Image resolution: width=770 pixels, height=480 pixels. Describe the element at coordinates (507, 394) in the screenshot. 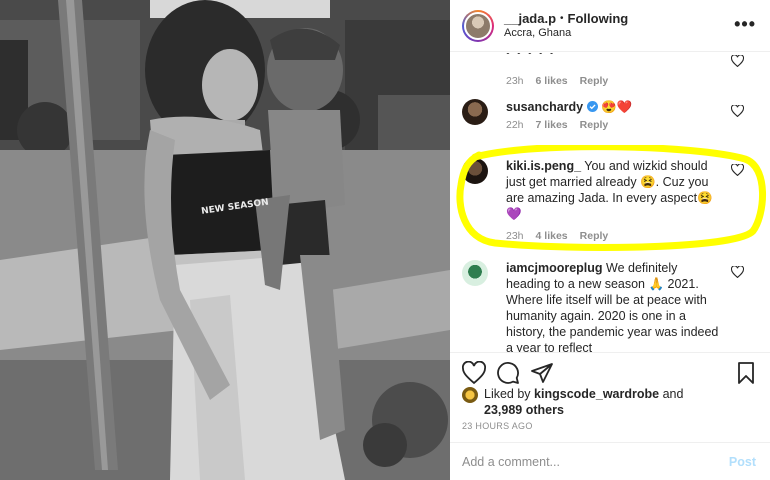

I see `liked-by-prefix: Liked by` at that location.